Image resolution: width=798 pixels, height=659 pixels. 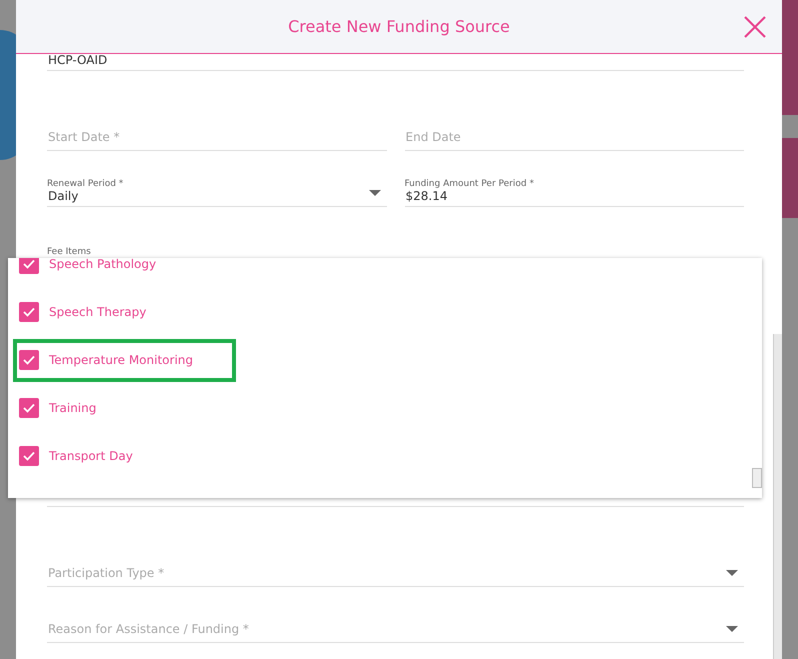 What do you see at coordinates (77, 61) in the screenshot?
I see `field-value: HCP-OAID` at bounding box center [77, 61].